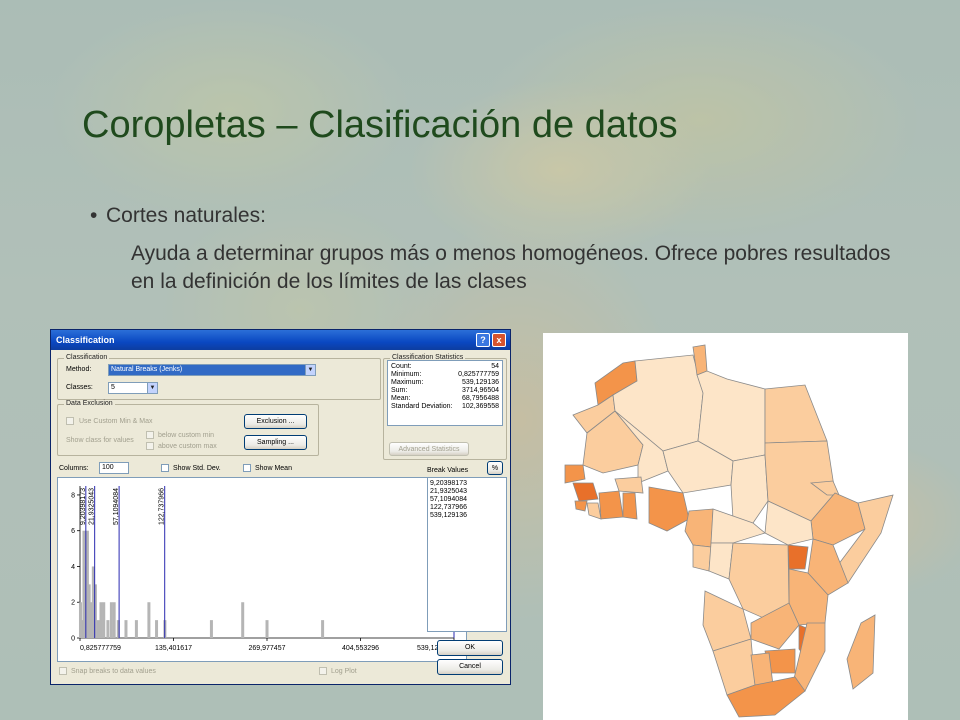 Image resolution: width=960 pixels, height=720 pixels. I want to click on x-tick-label: 404,553296, so click(360, 648).